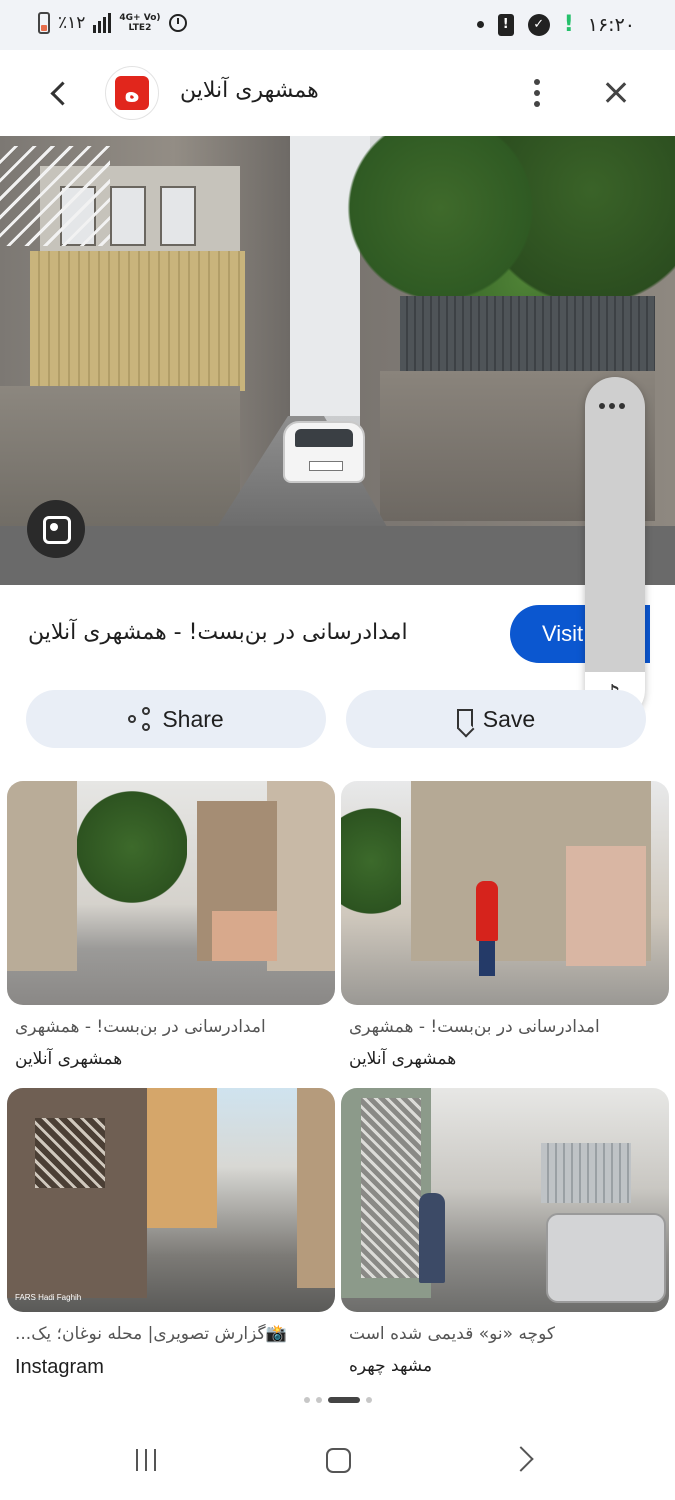 The height and width of the screenshot is (1500, 675). I want to click on car, so click(324, 452).